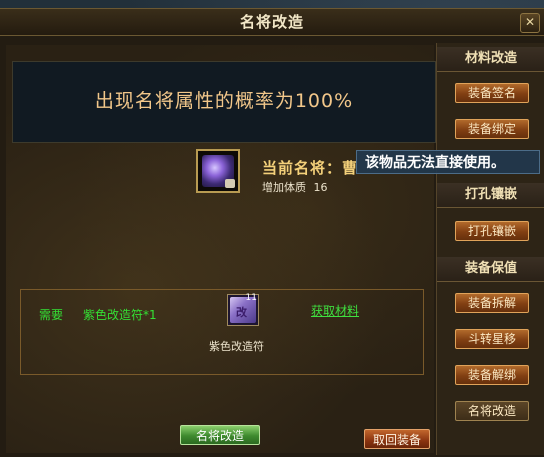  Describe the element at coordinates (120, 315) in the screenshot. I see `need-value: 紫色改造符*1` at that location.